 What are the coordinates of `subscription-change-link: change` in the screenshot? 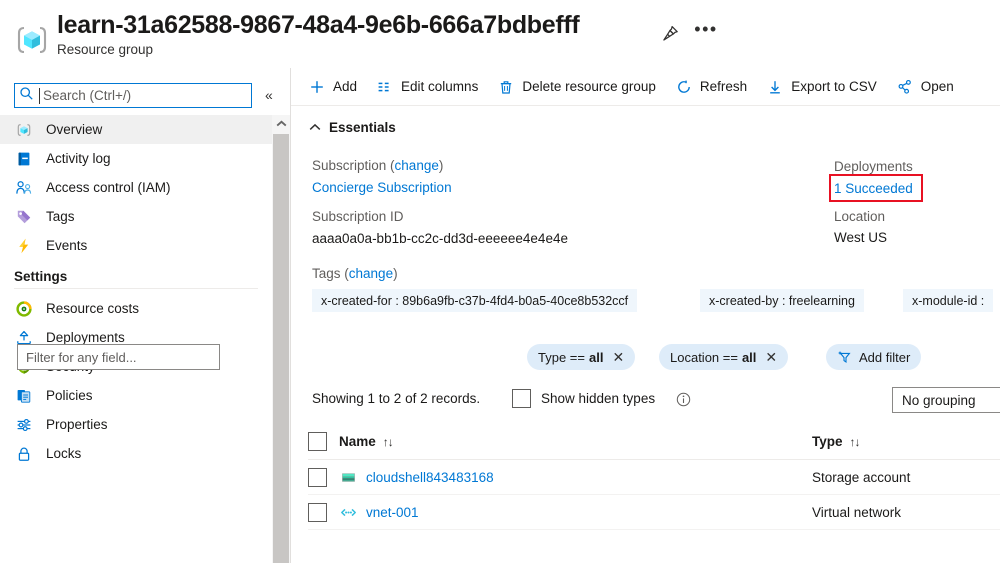 It's located at (417, 165).